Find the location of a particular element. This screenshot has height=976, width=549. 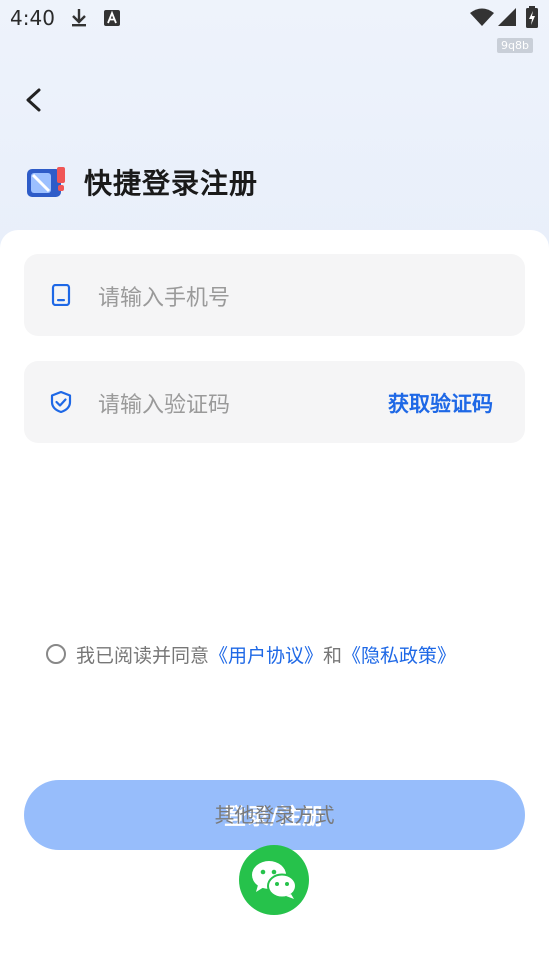

shield-icon is located at coordinates (61, 402).